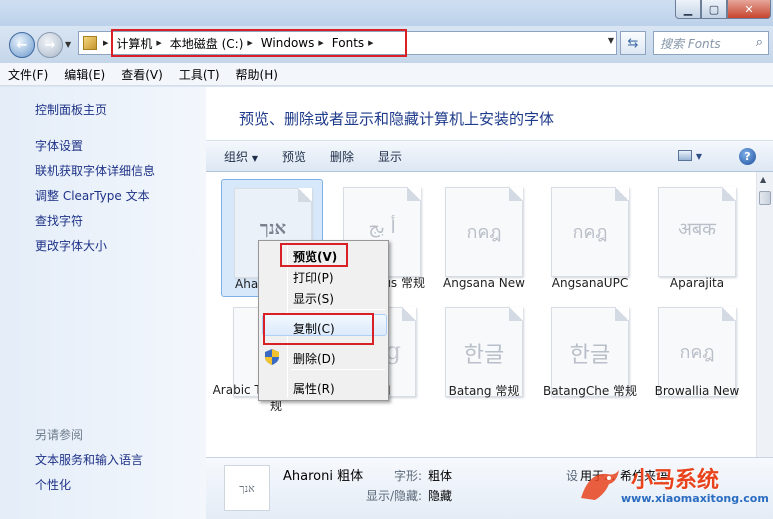 The image size is (773, 519). What do you see at coordinates (313, 277) in the screenshot?
I see `menu-item-print: 打印(P)` at bounding box center [313, 277].